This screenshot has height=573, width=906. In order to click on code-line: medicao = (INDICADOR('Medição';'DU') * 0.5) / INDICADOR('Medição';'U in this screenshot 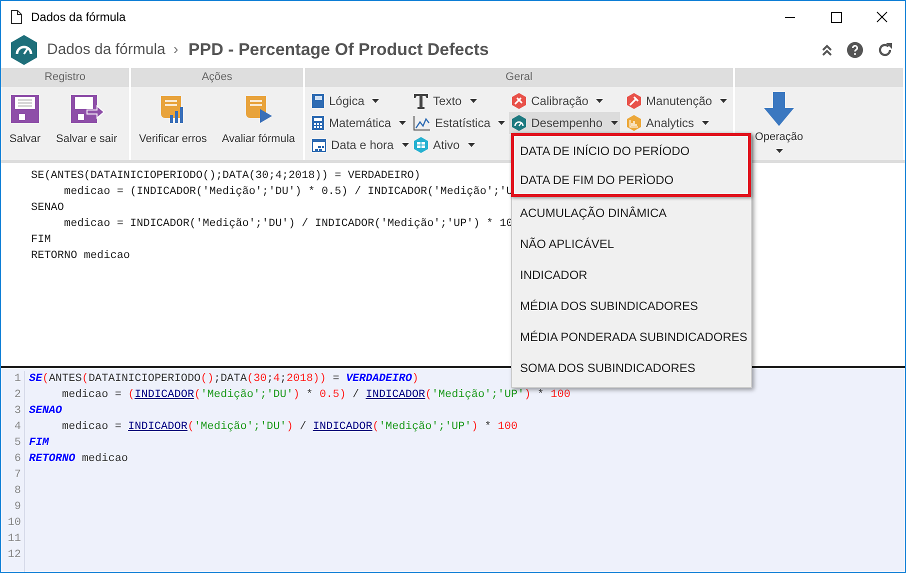, I will do `click(288, 192)`.